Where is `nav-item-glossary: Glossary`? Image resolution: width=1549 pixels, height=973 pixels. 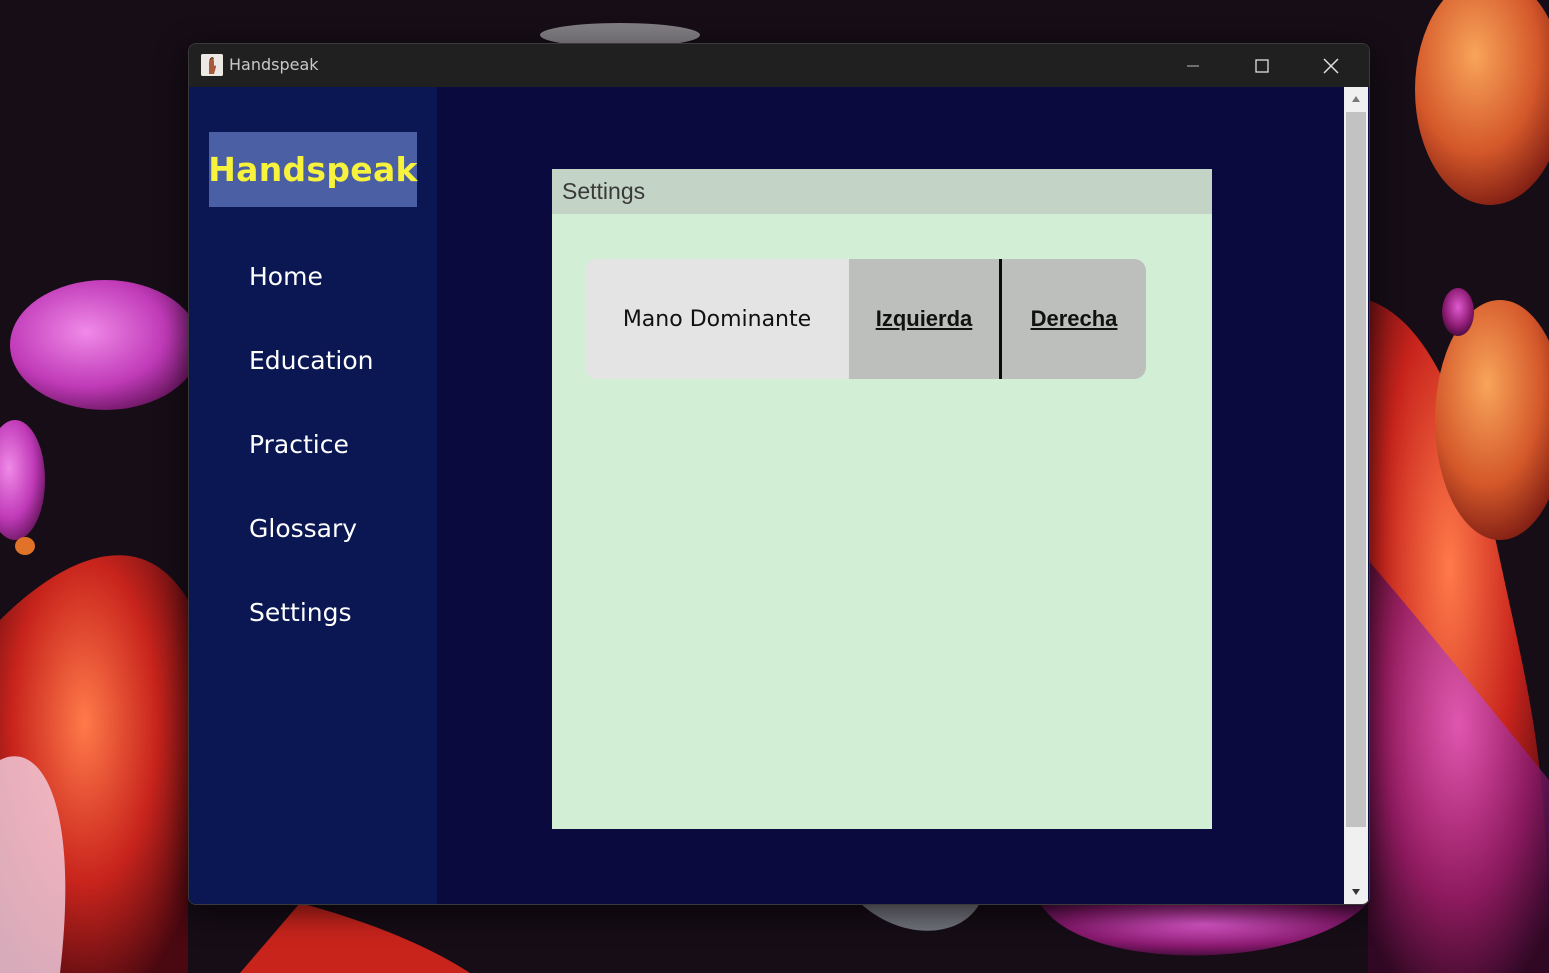
nav-item-glossary: Glossary is located at coordinates (303, 529).